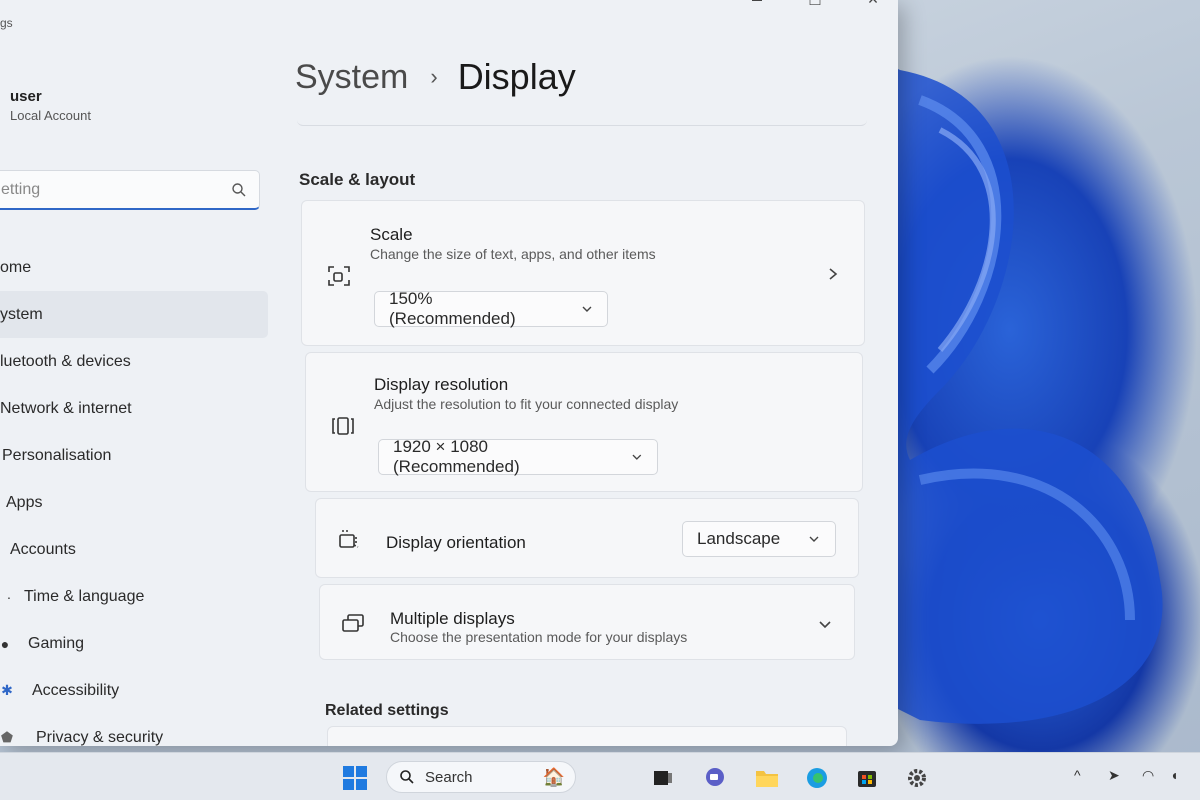  I want to click on multiple-displays-title: Multiple displays, so click(452, 618).